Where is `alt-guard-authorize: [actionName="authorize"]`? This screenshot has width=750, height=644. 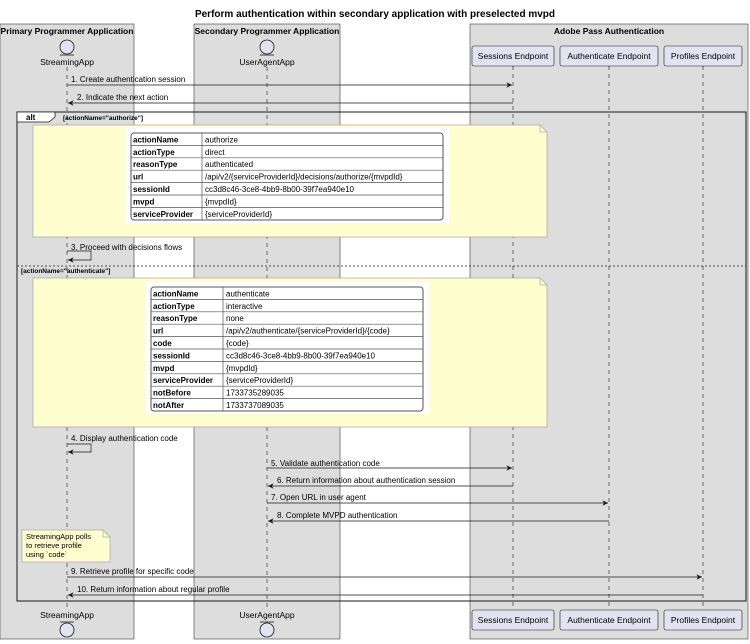
alt-guard-authorize: [actionName="authorize"] is located at coordinates (103, 118).